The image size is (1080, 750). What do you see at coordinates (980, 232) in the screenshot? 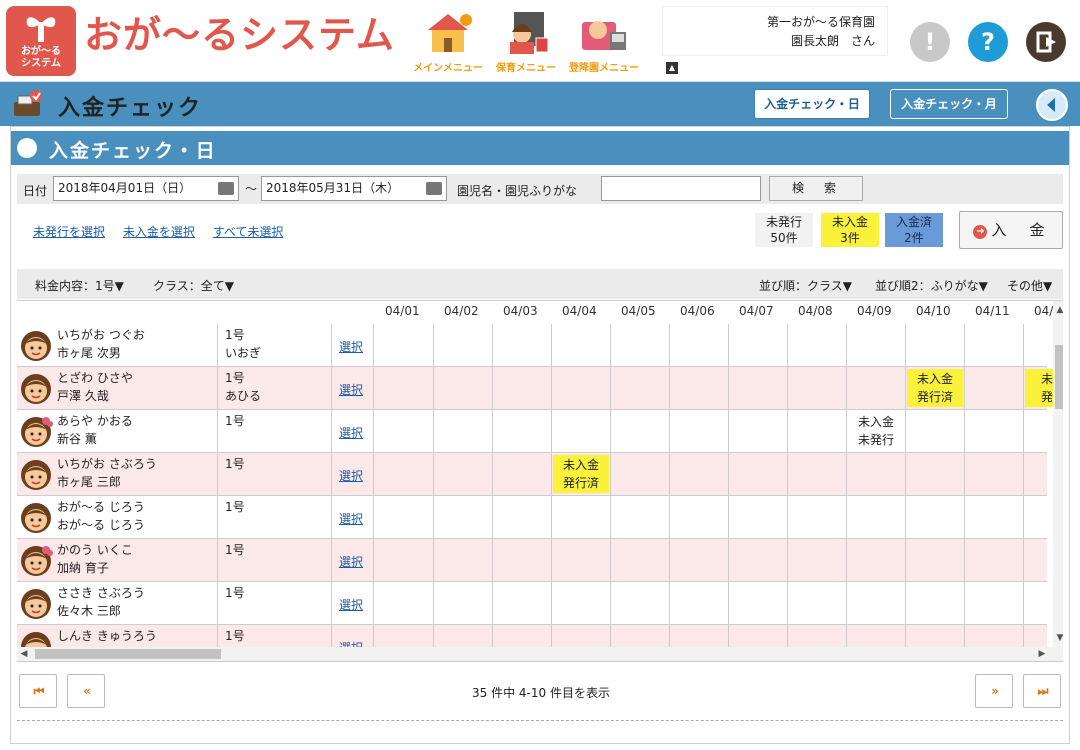
I see `arrow-right-icon: ➜` at bounding box center [980, 232].